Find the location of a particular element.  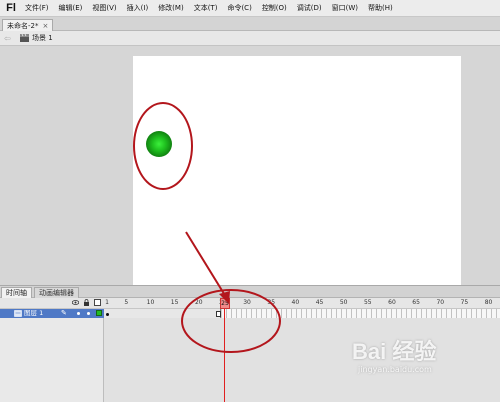

lock-dot is located at coordinates (88, 313).